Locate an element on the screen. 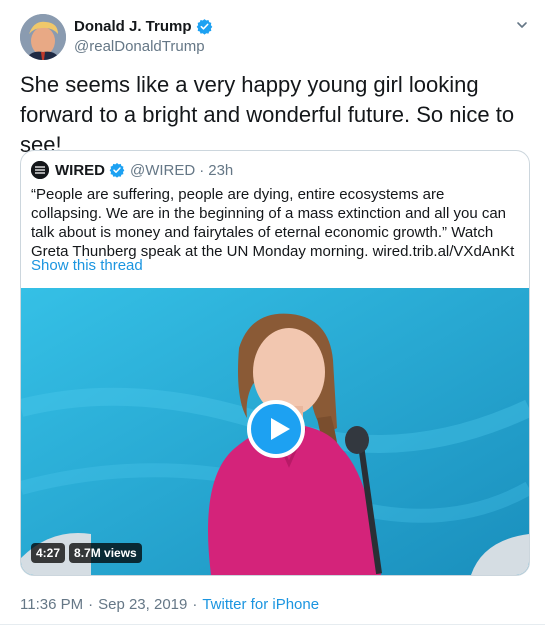 This screenshot has height=625, width=545. chevron-down-icon is located at coordinates (522, 25).